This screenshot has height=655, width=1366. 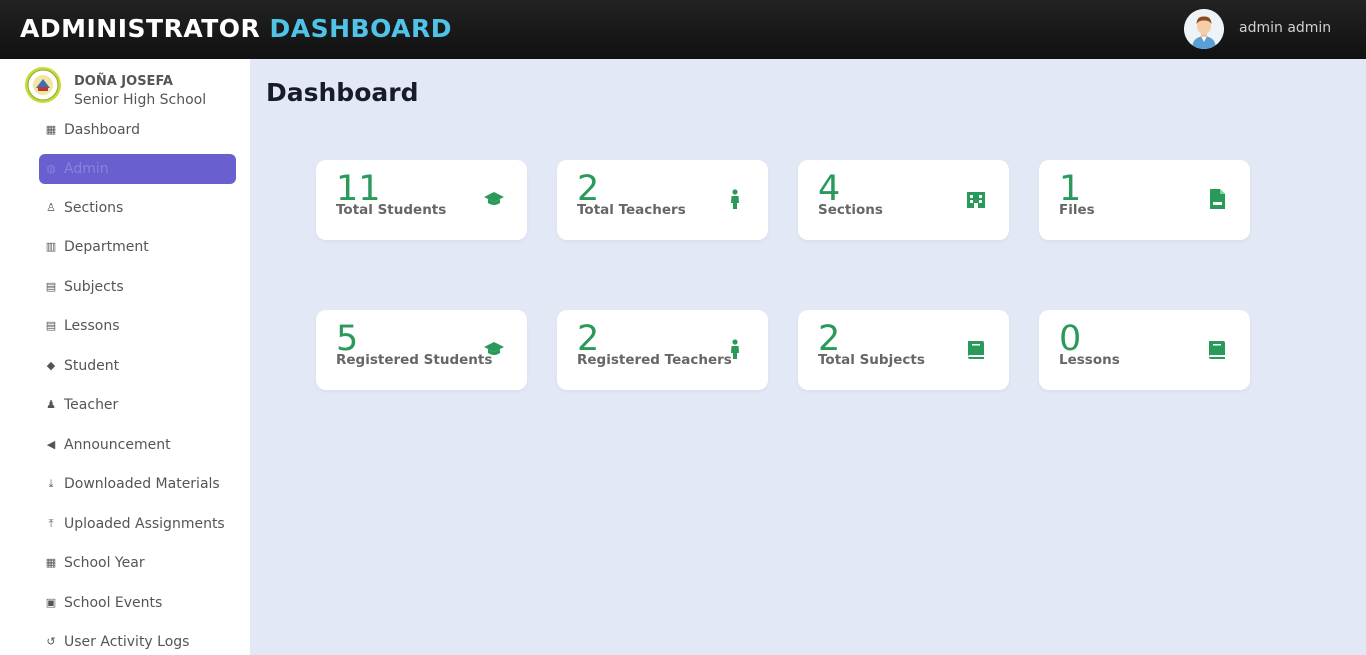 I want to click on app-title-accent: DASHBOARD, so click(x=361, y=28).